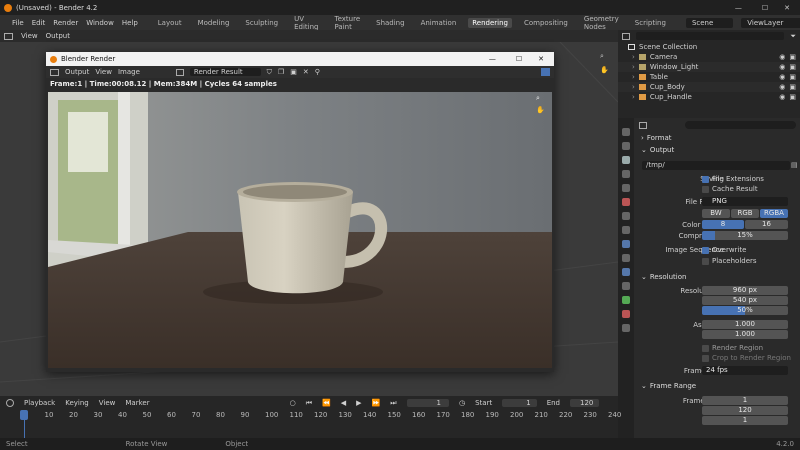  I want to click on outliner-item: › Cup_Body ◉ ▣, so click(709, 87).